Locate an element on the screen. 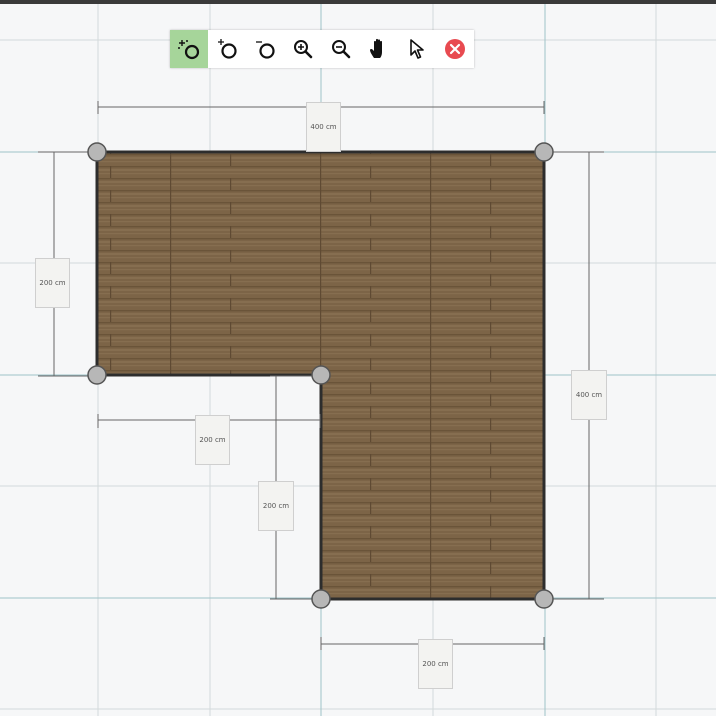 The image size is (716, 716). zoom-out-icon is located at coordinates (341, 49).